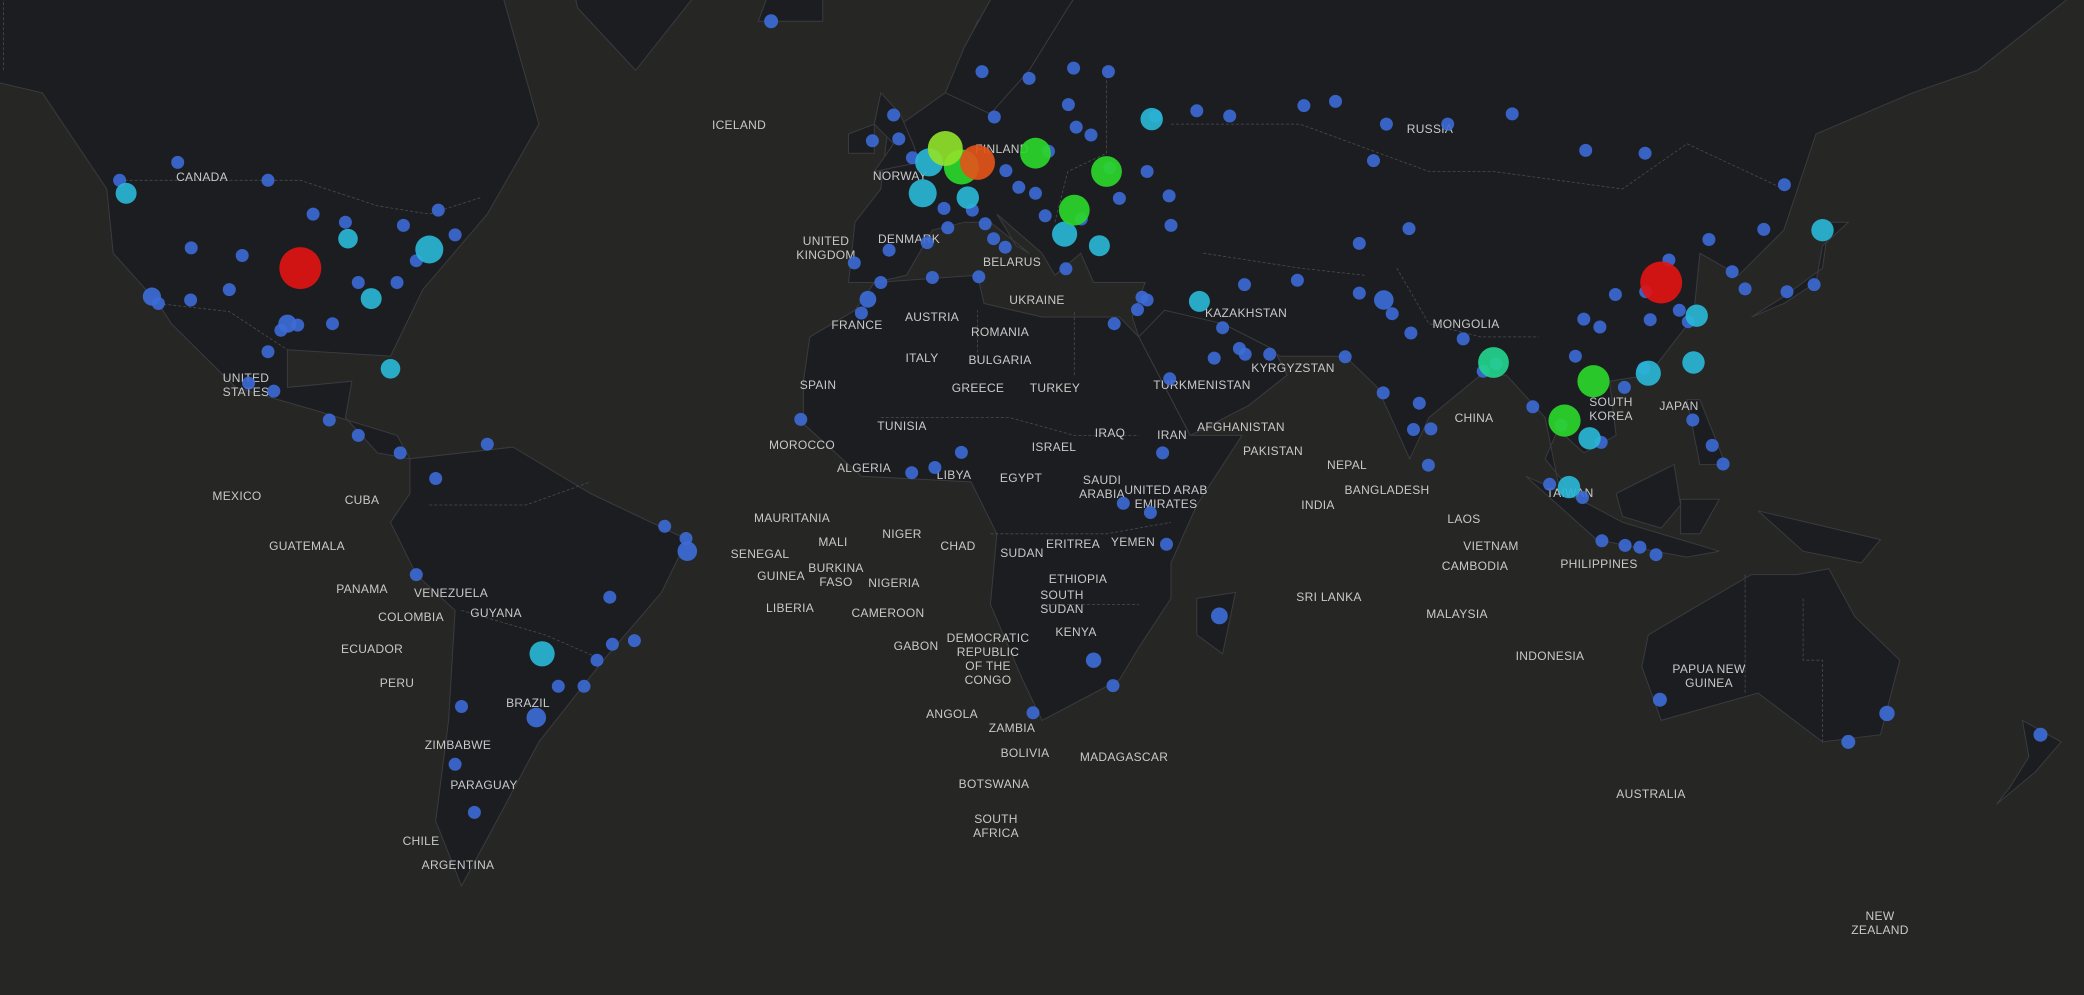 The width and height of the screenshot is (2084, 995). Describe the element at coordinates (1887, 713) in the screenshot. I see `map-marker-australia-east` at that location.